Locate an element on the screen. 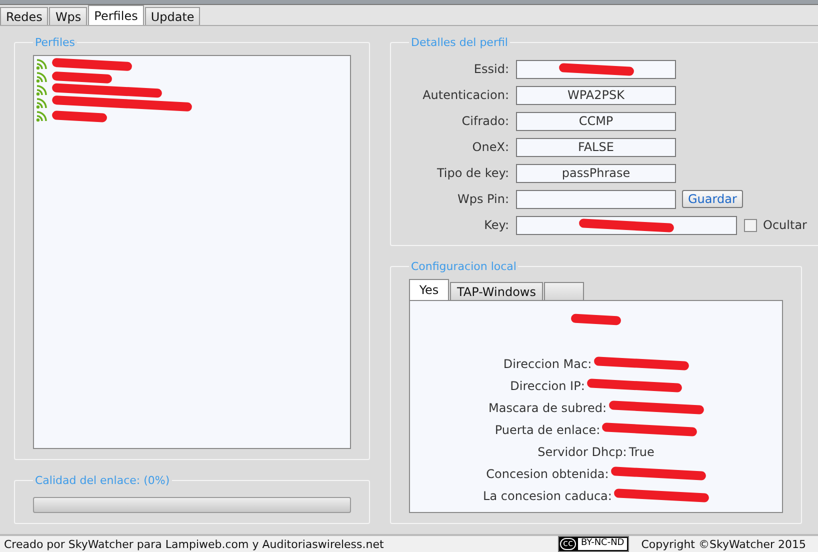 The height and width of the screenshot is (552, 818). input-field is located at coordinates (596, 199).